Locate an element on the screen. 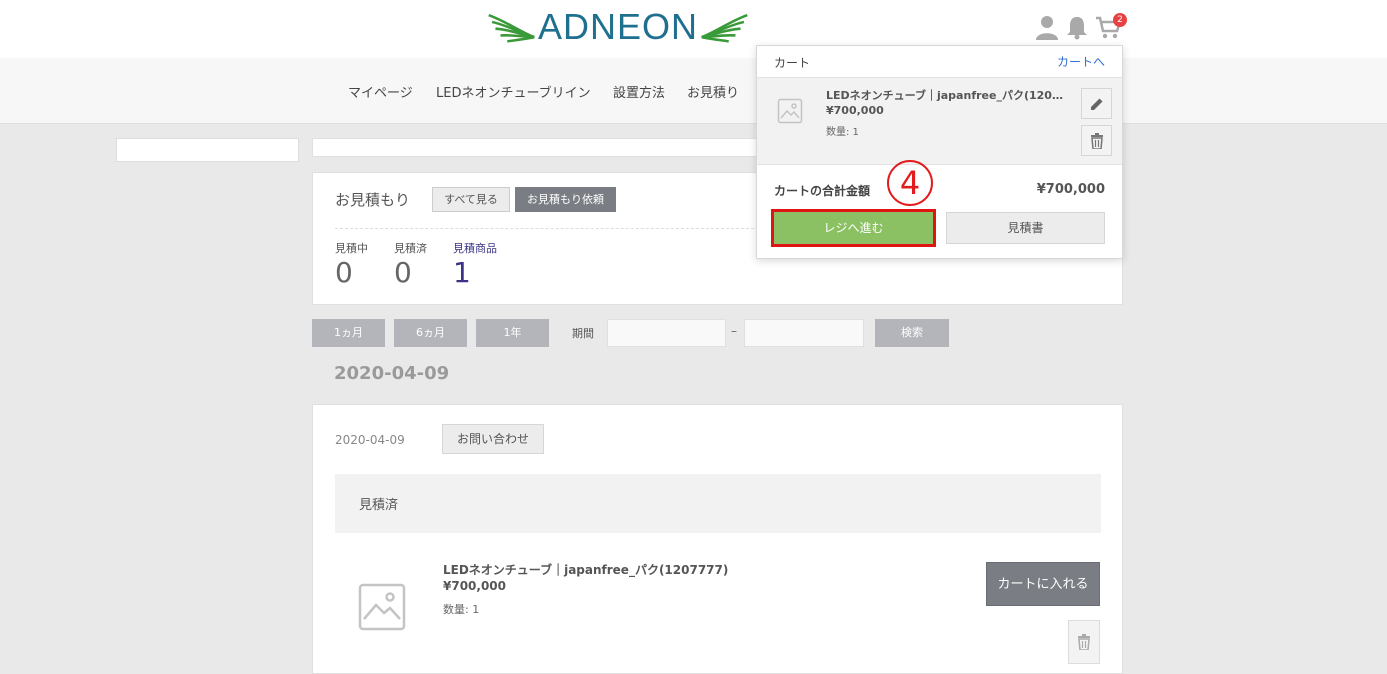 Image resolution: width=1387 pixels, height=674 pixels. main-nav: マイページ LEDネオンチューブリイン 設置方法 お見積り is located at coordinates (693, 91).